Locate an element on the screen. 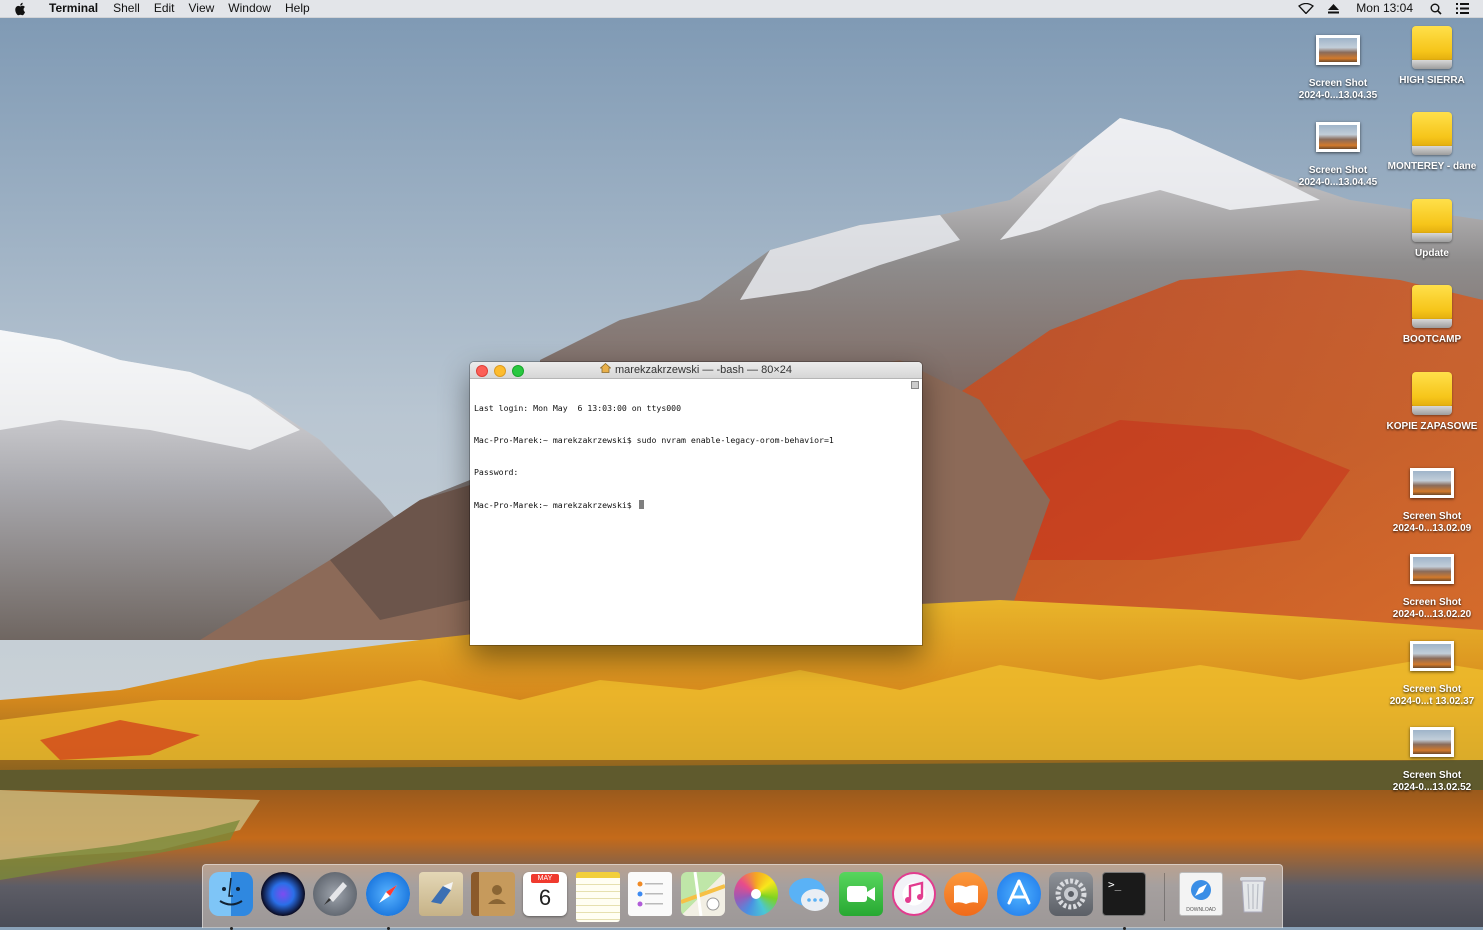  dock-photos is located at coordinates (756, 894).